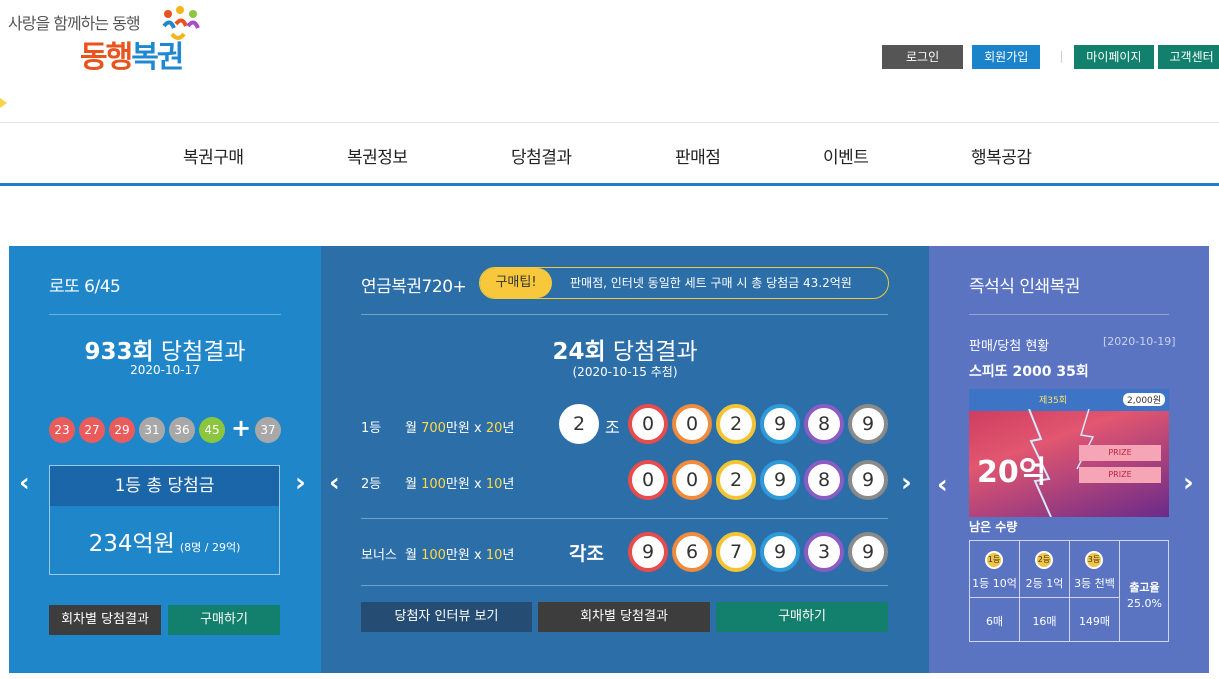 This screenshot has width=1219, height=679. Describe the element at coordinates (152, 430) in the screenshot. I see `lotto-ball: 31` at that location.